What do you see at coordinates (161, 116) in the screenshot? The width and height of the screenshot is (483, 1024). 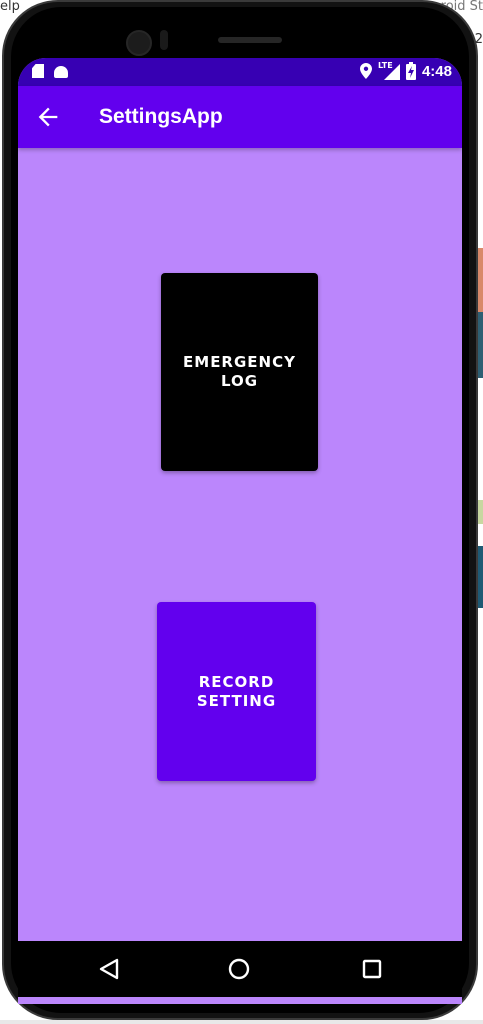 I see `app-title: SettingsApp` at bounding box center [161, 116].